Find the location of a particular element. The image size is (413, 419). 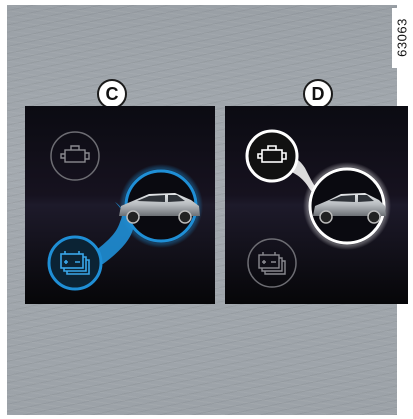

badge-d: D is located at coordinates (318, 94).